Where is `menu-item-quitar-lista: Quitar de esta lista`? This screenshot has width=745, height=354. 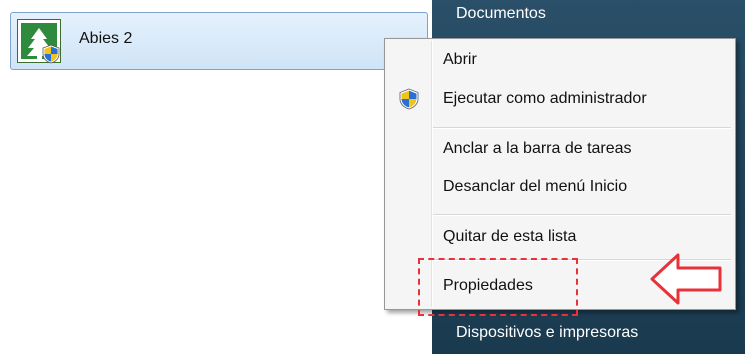 menu-item-quitar-lista: Quitar de esta lista is located at coordinates (560, 237).